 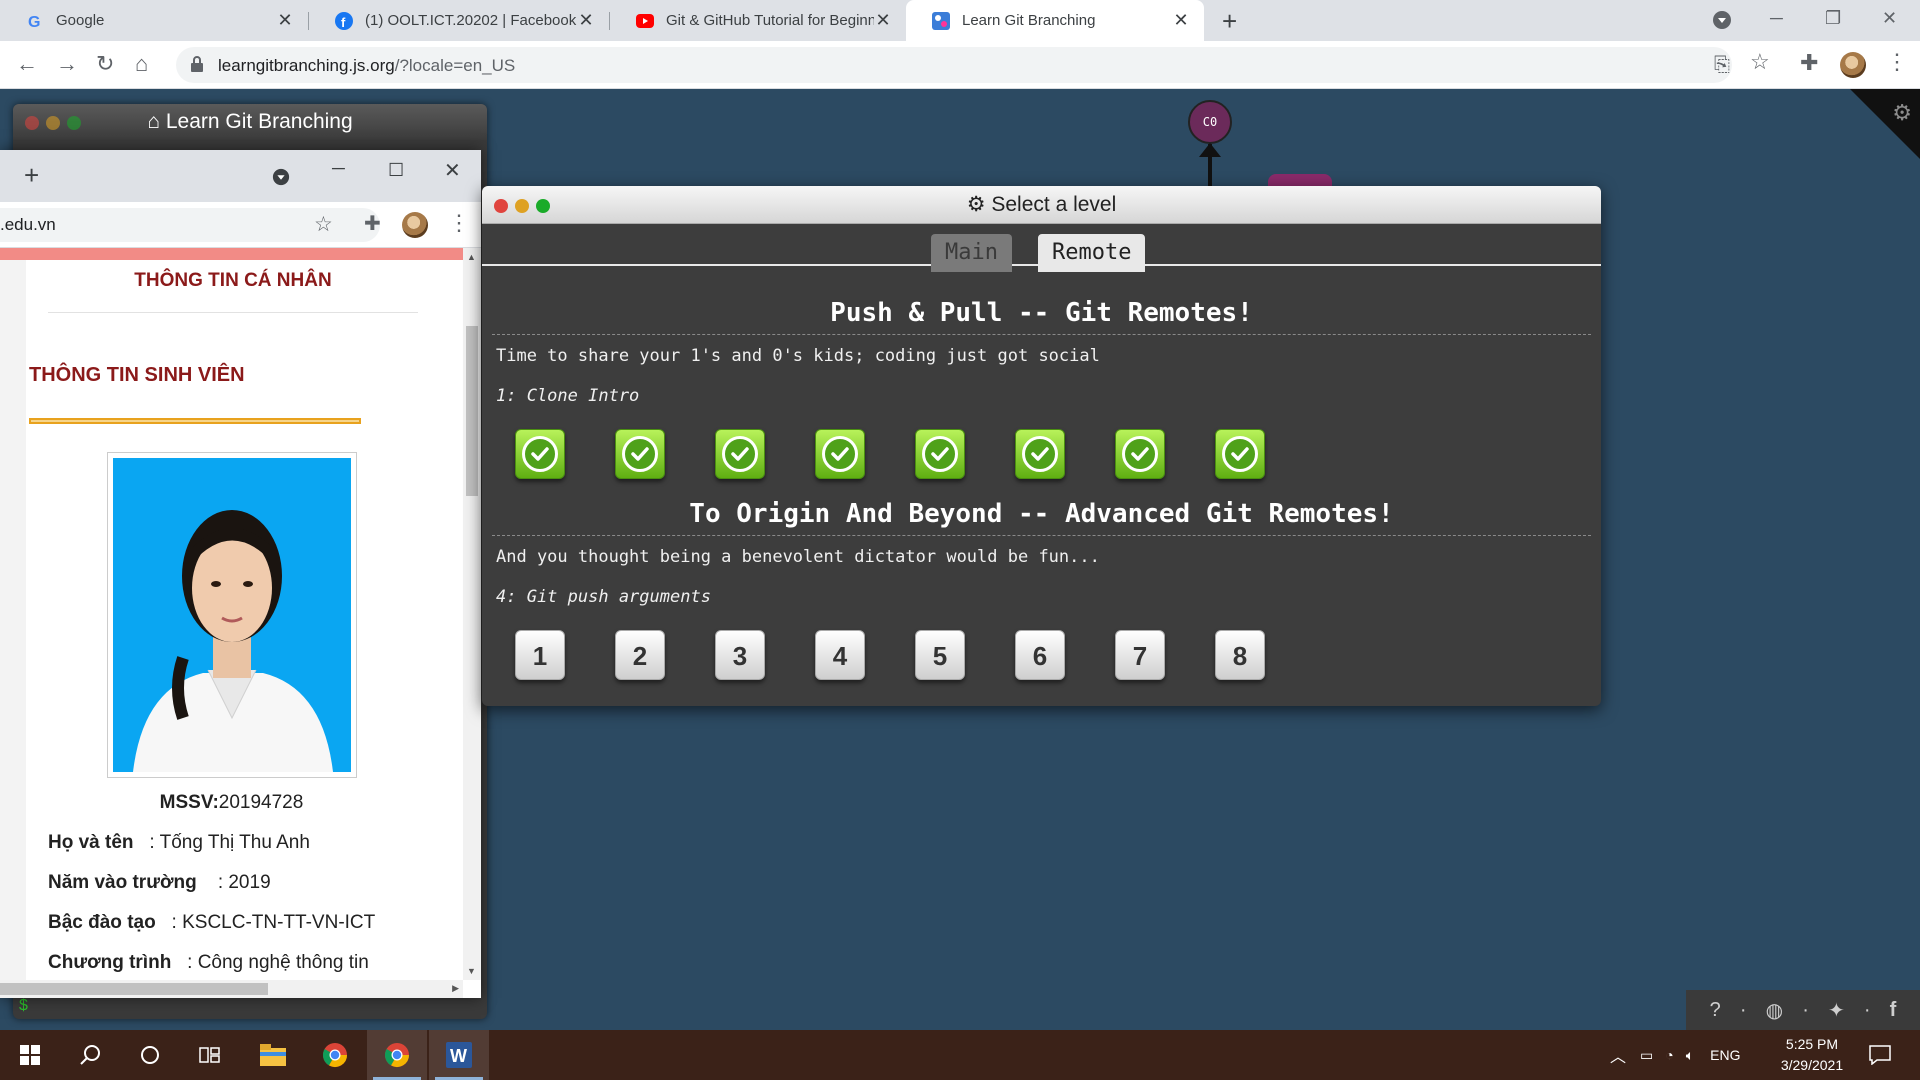 I want to click on horizontal-scrollbar: ▶, so click(x=231, y=989).